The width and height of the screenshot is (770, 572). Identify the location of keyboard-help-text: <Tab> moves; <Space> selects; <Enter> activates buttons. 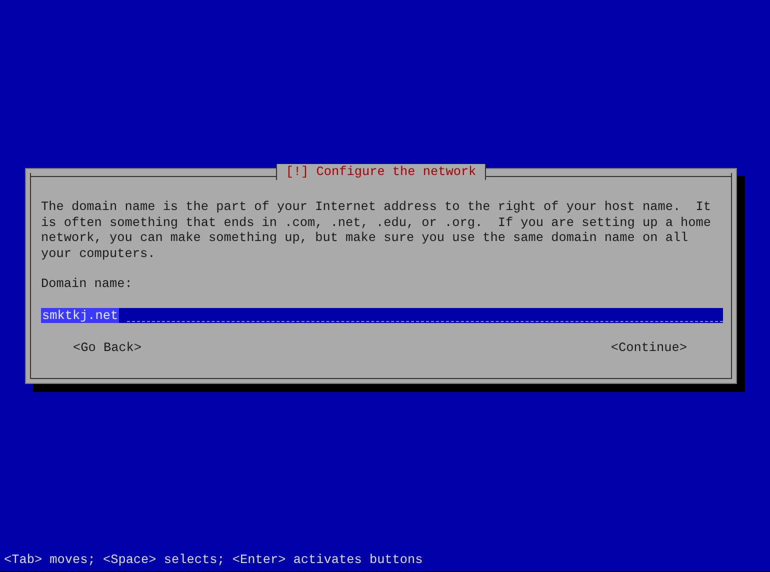
(213, 559).